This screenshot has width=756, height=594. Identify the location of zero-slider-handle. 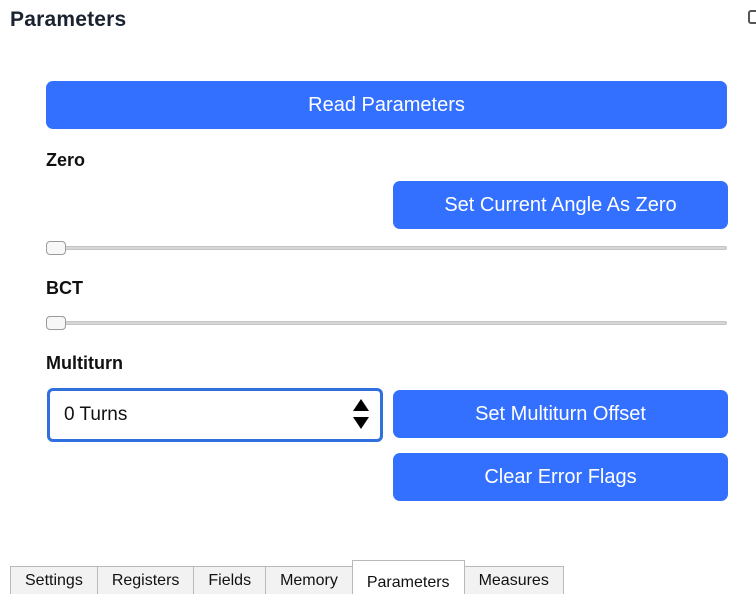
(56, 248).